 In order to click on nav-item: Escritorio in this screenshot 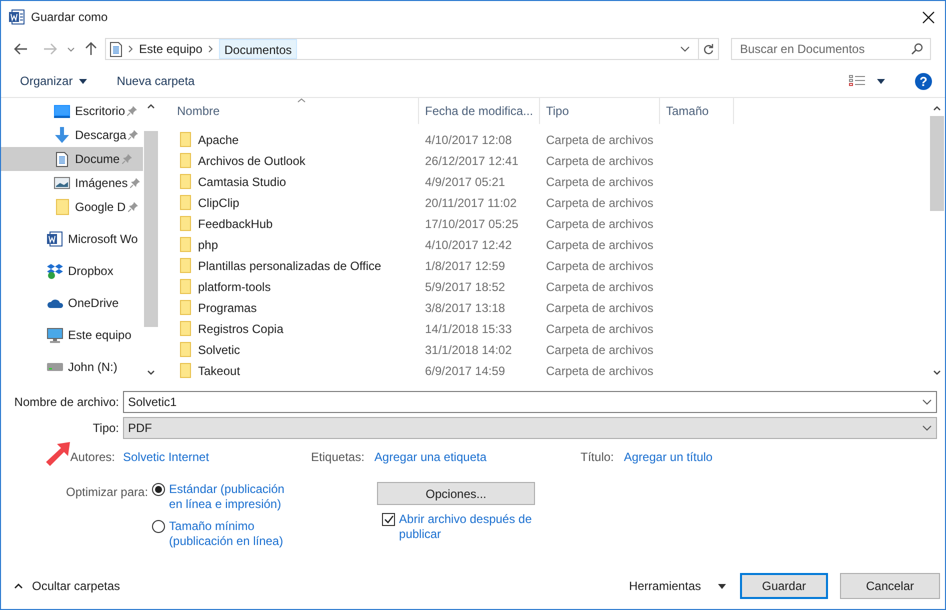, I will do `click(72, 111)`.